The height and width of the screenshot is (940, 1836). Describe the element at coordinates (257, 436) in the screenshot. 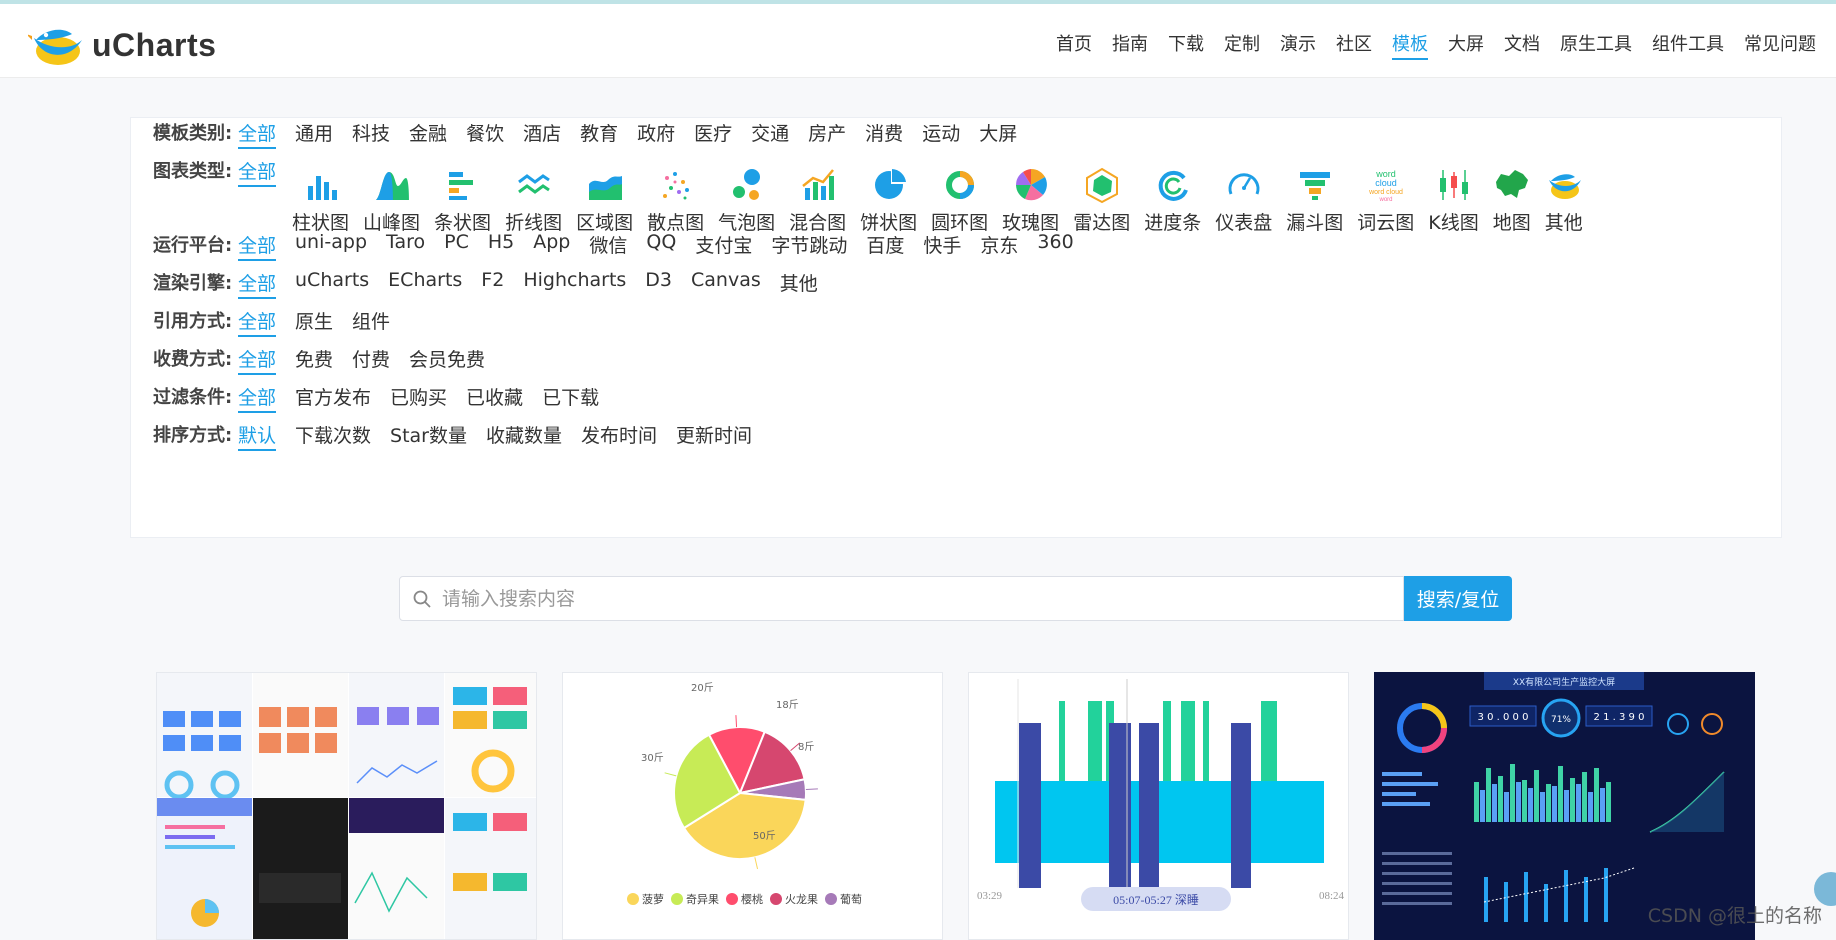

I see `filter-option: 默认` at that location.